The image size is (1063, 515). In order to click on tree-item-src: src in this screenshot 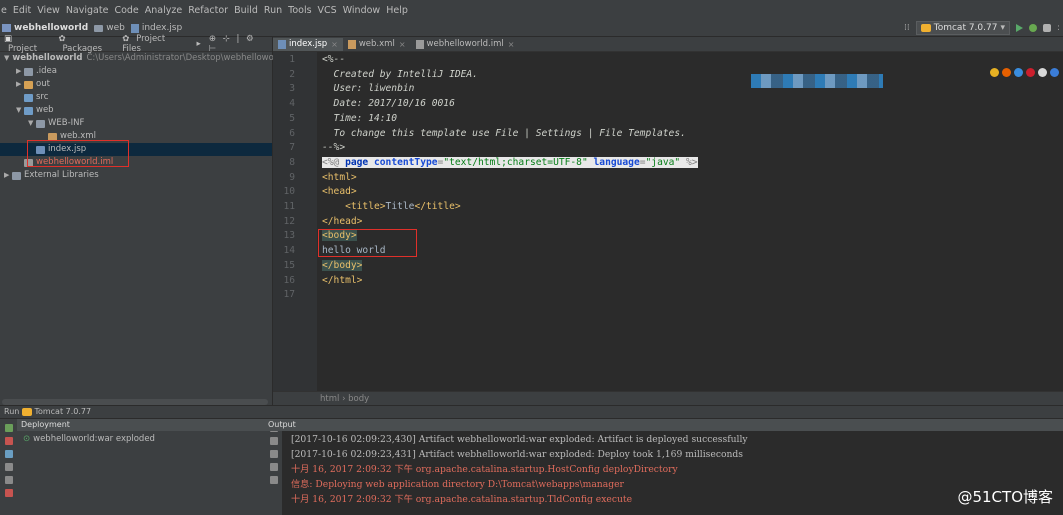, I will do `click(136, 97)`.